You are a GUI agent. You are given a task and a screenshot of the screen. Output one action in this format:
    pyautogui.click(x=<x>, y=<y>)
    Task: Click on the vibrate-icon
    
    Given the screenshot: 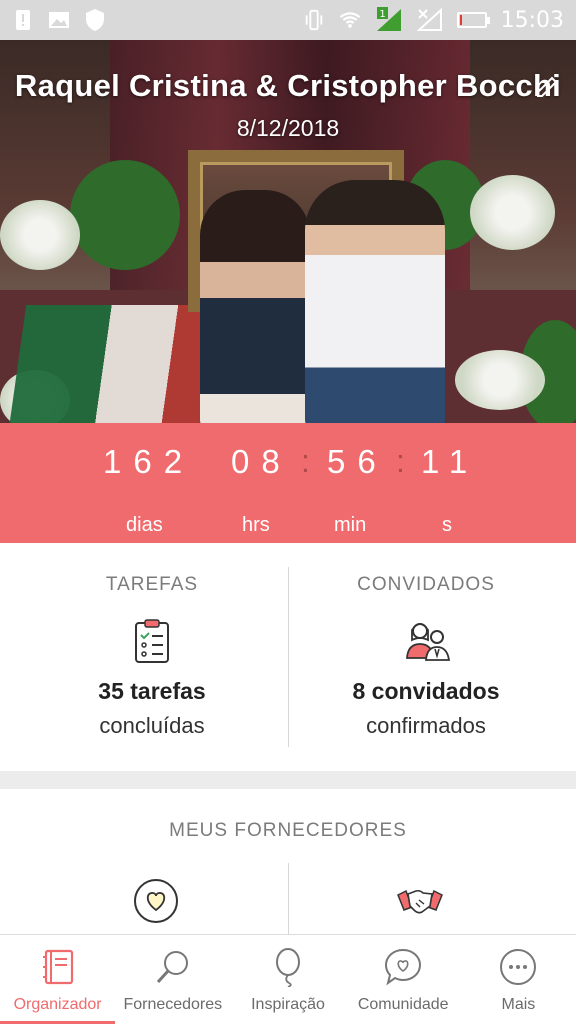 What is the action you would take?
    pyautogui.click(x=314, y=20)
    